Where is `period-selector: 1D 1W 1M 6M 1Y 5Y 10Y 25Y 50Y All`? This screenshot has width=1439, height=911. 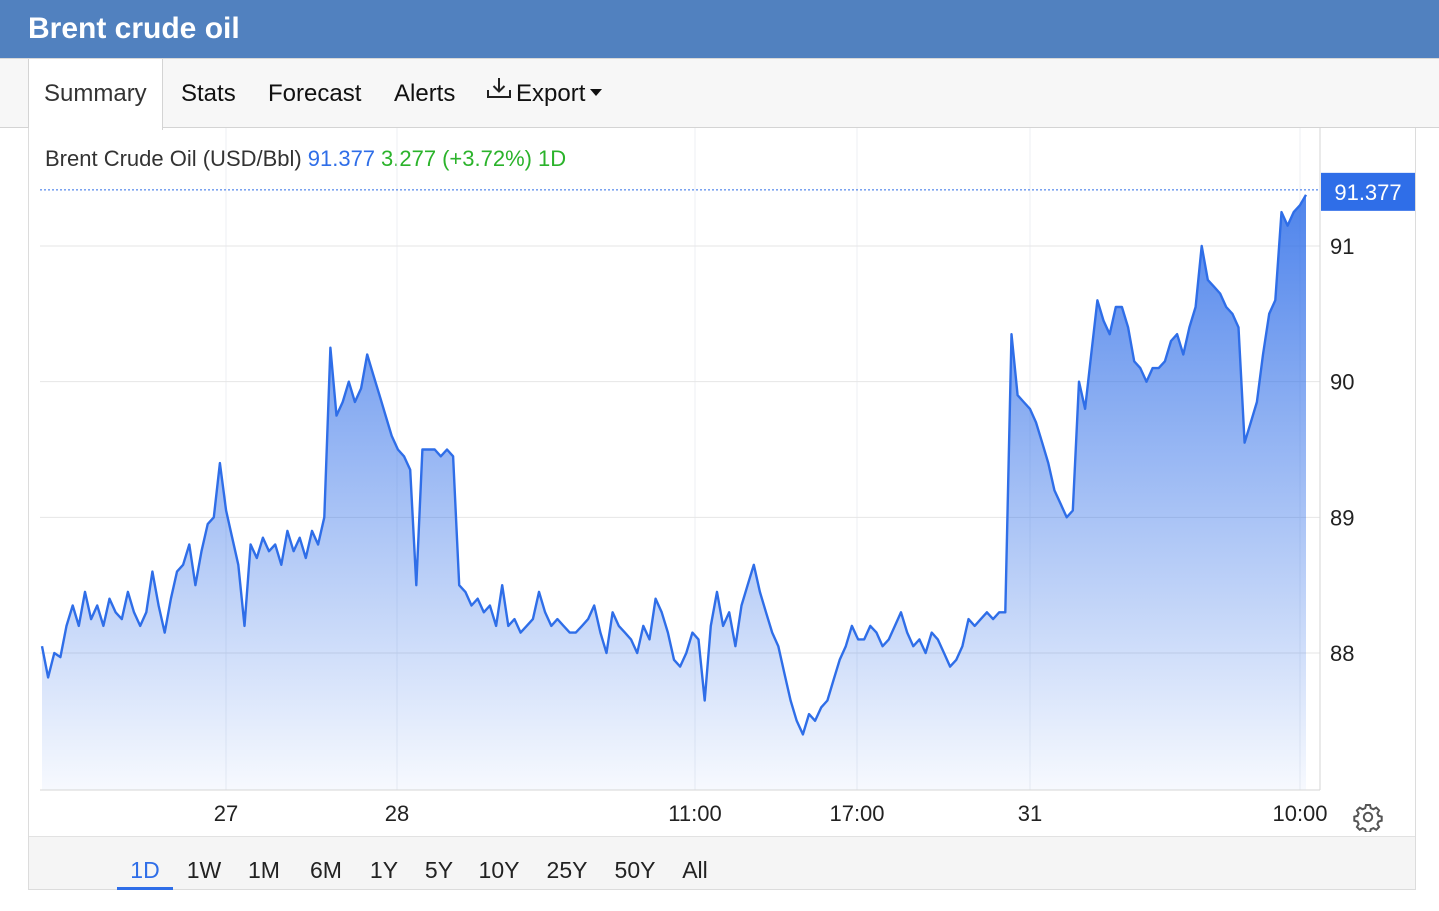 period-selector: 1D 1W 1M 6M 1Y 5Y 10Y 25Y 50Y All is located at coordinates (722, 863).